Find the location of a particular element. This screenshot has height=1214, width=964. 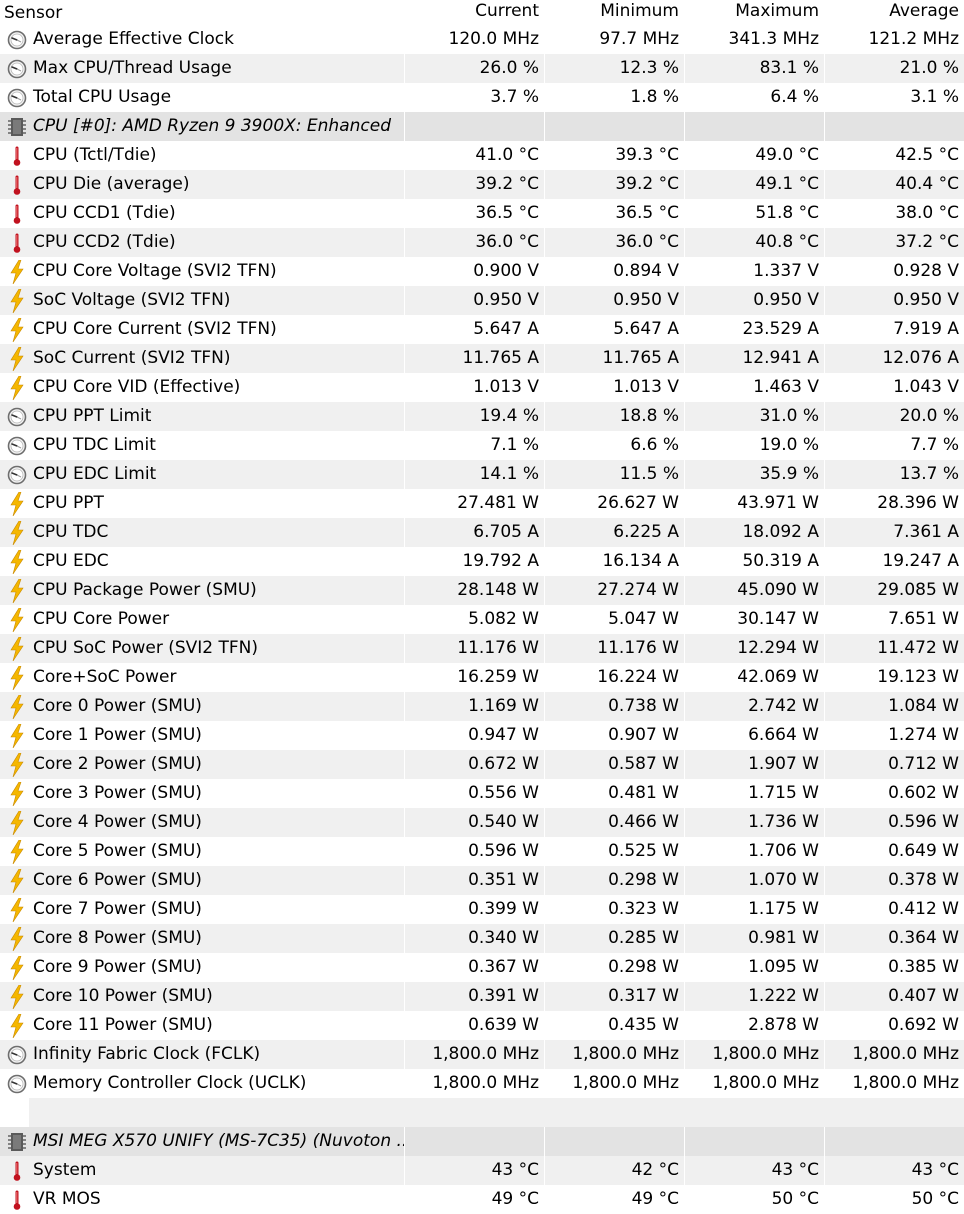

sensor-minimum-value: 36.0 °C is located at coordinates (615, 242).